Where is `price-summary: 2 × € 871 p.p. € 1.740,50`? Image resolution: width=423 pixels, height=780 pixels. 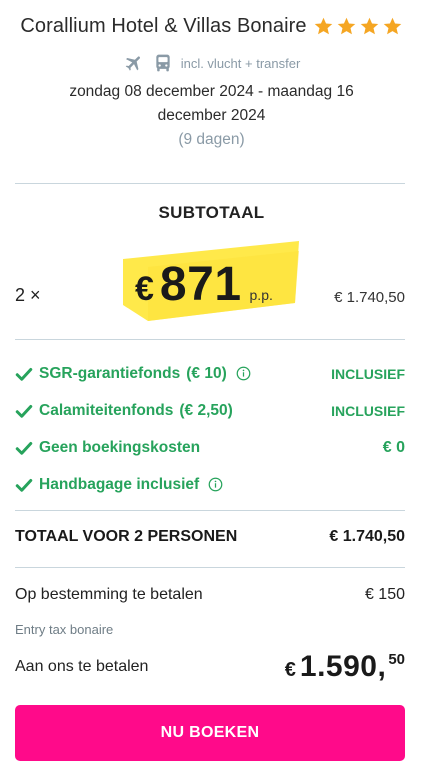
price-summary: 2 × € 871 p.p. € 1.740,50 is located at coordinates (210, 280).